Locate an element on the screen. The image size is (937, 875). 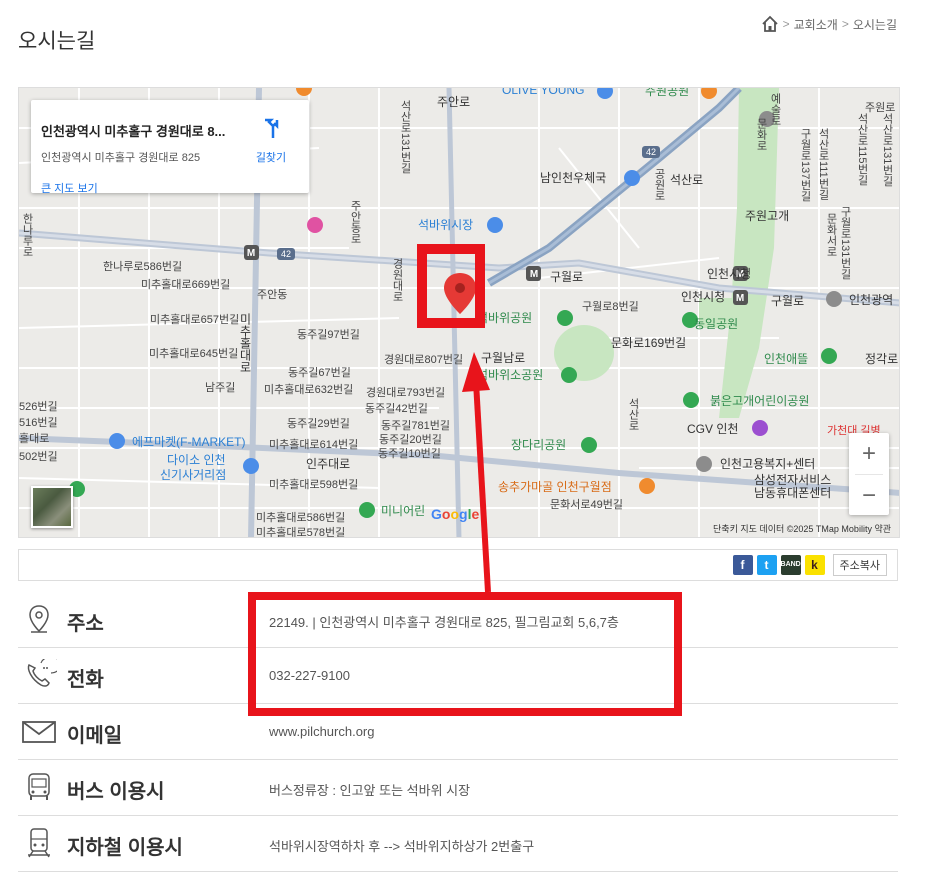
facebook-icon: f is located at coordinates (742, 565).